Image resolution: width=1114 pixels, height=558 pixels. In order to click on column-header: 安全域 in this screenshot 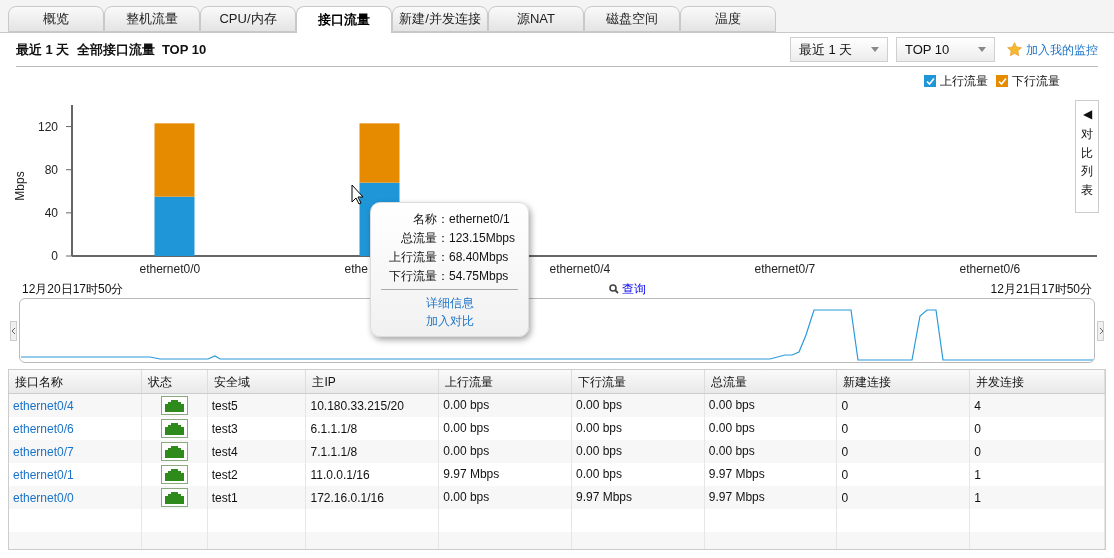, I will do `click(257, 381)`.